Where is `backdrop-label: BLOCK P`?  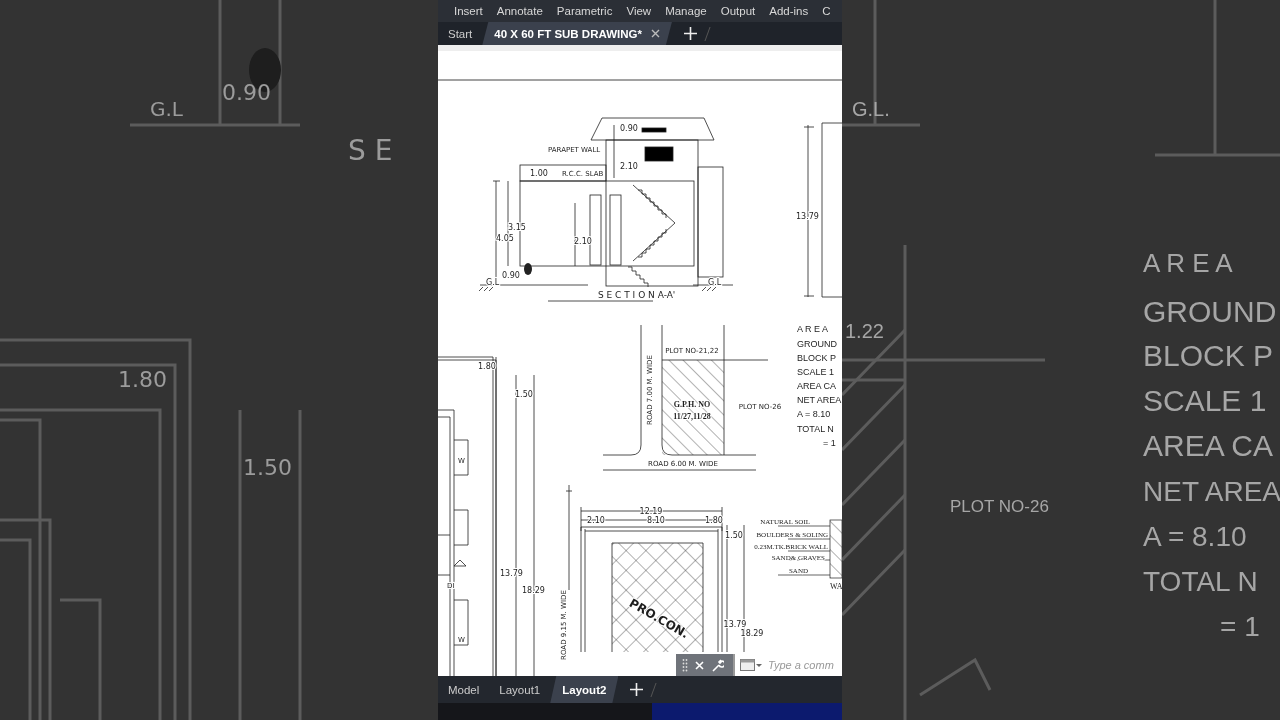 backdrop-label: BLOCK P is located at coordinates (1208, 355).